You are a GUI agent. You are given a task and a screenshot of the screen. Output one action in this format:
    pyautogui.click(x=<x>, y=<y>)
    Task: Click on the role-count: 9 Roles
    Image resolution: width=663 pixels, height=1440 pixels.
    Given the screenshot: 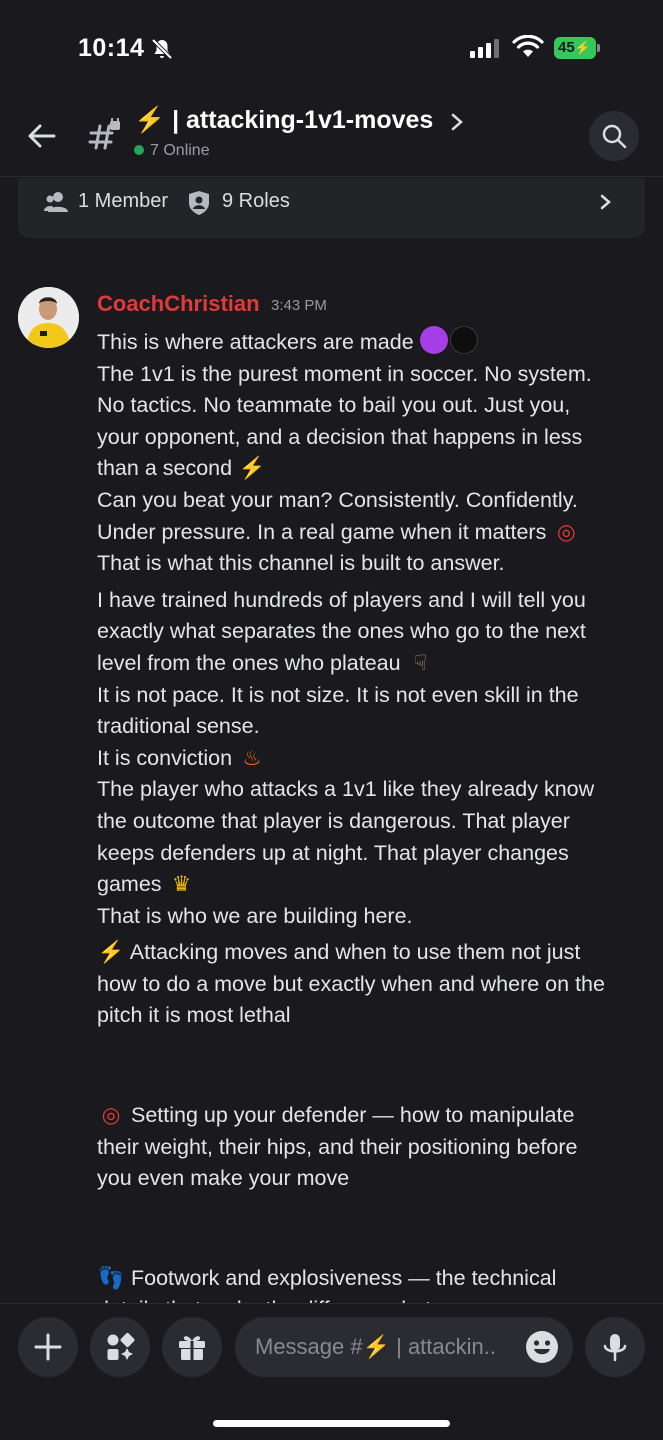 What is the action you would take?
    pyautogui.click(x=256, y=201)
    